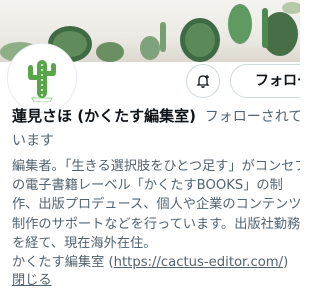 Image resolution: width=320 pixels, height=300 pixels. What do you see at coordinates (63, 263) in the screenshot?
I see `bio-link-prefix: かくたす編集室 (` at bounding box center [63, 263].